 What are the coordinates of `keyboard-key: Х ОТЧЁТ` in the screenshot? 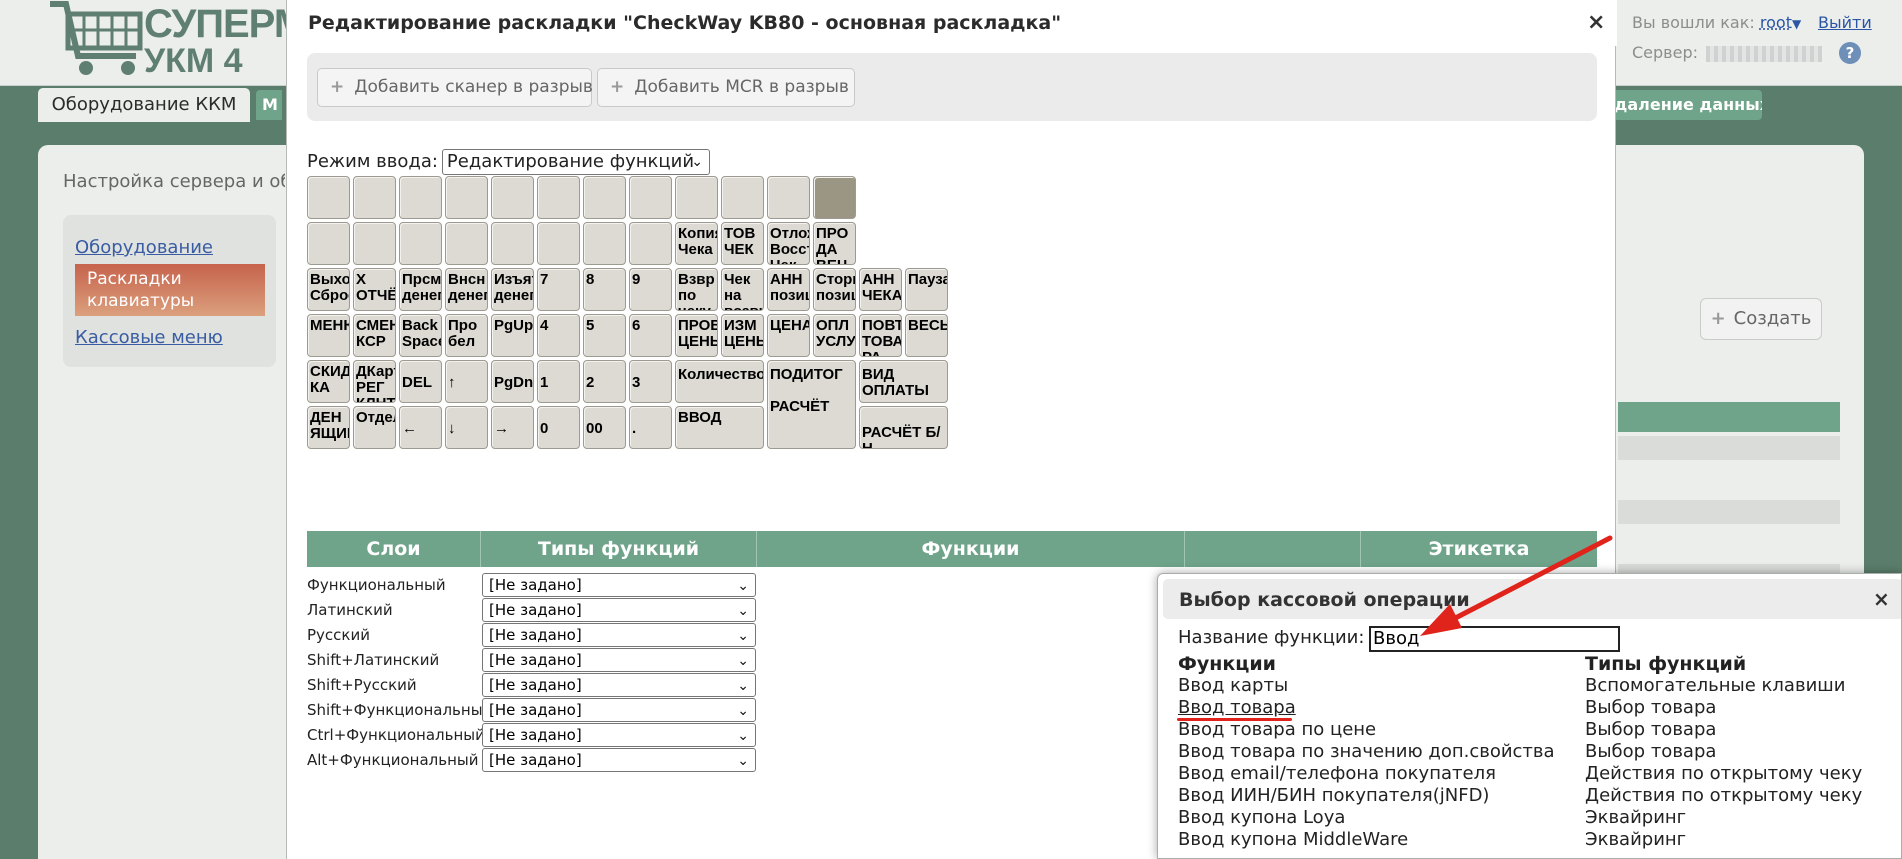 It's located at (374, 289).